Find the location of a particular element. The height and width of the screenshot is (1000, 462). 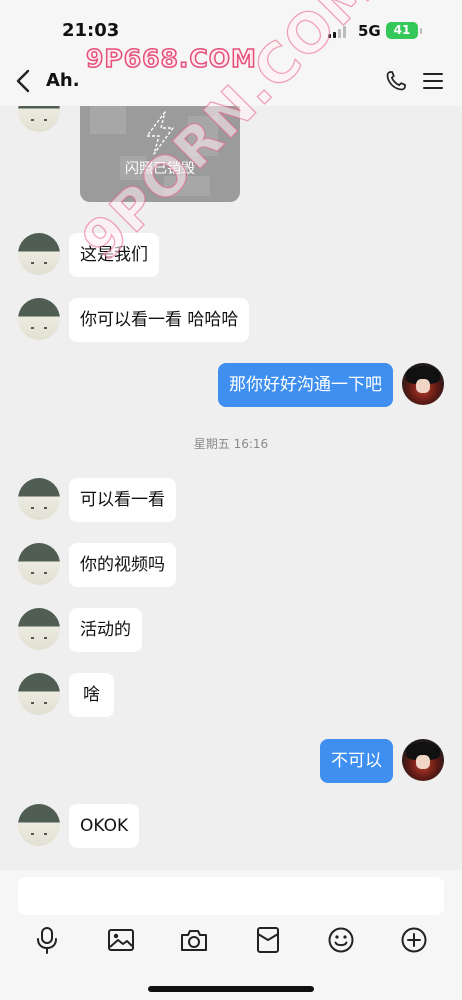

emoji-icon is located at coordinates (341, 940).